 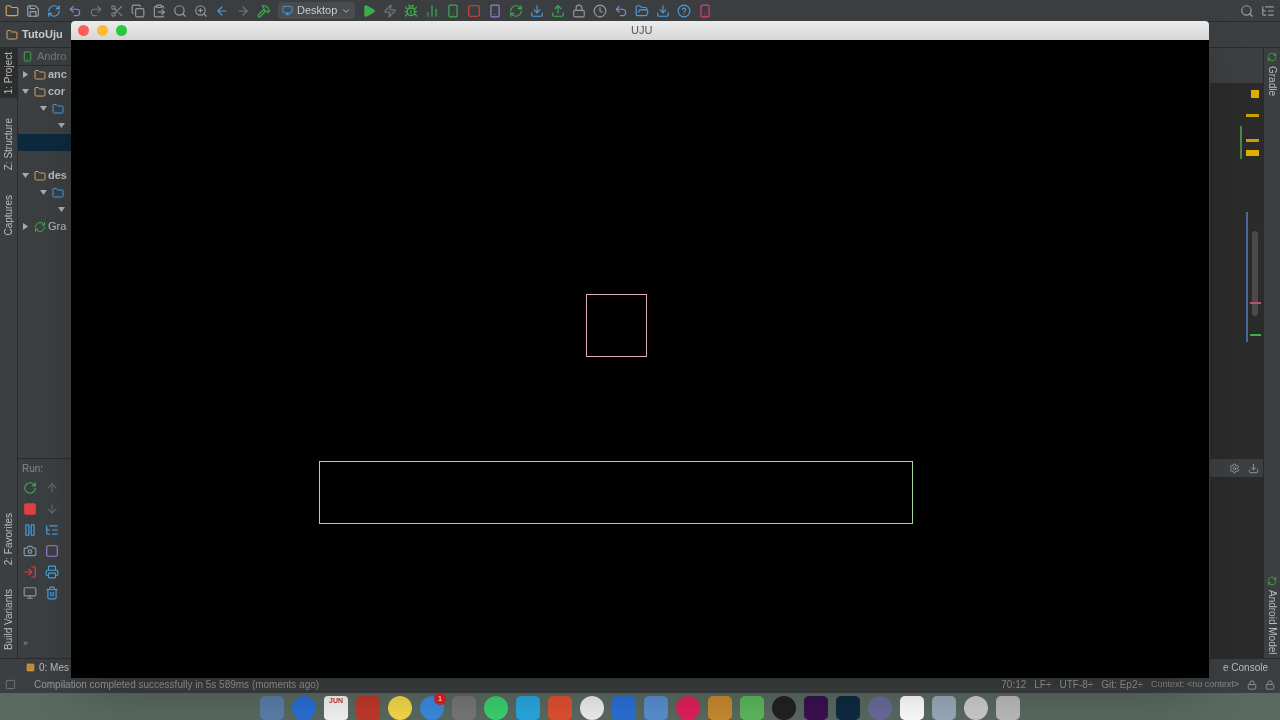 What do you see at coordinates (10, 684) in the screenshot?
I see `panel-toggle-icon` at bounding box center [10, 684].